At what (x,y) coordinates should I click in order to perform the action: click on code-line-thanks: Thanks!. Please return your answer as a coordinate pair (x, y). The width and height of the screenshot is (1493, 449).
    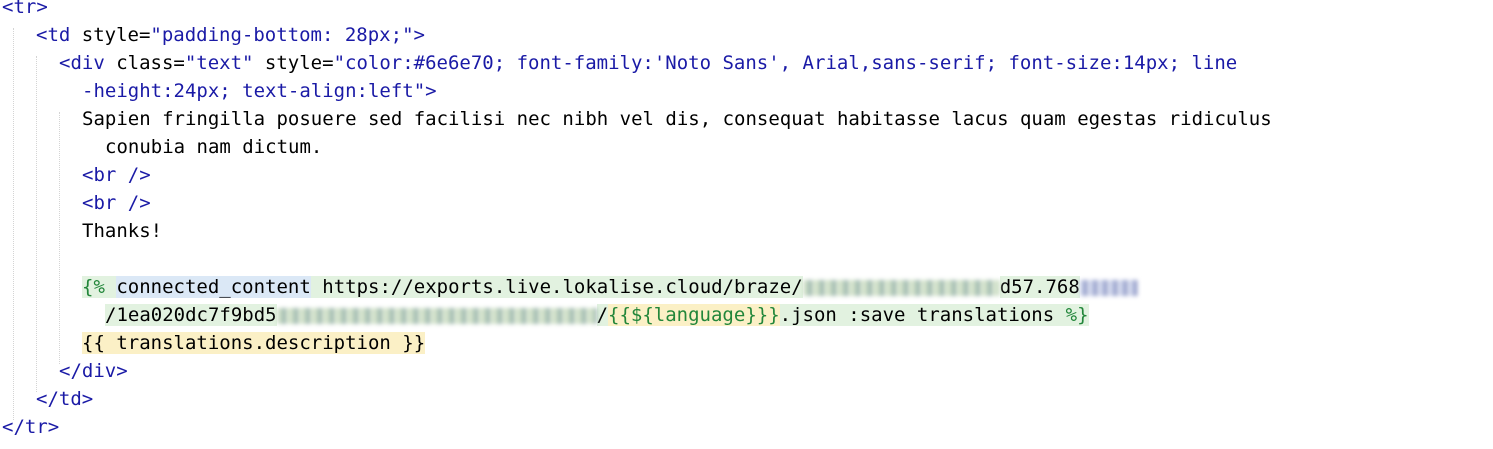
    Looking at the image, I should click on (122, 231).